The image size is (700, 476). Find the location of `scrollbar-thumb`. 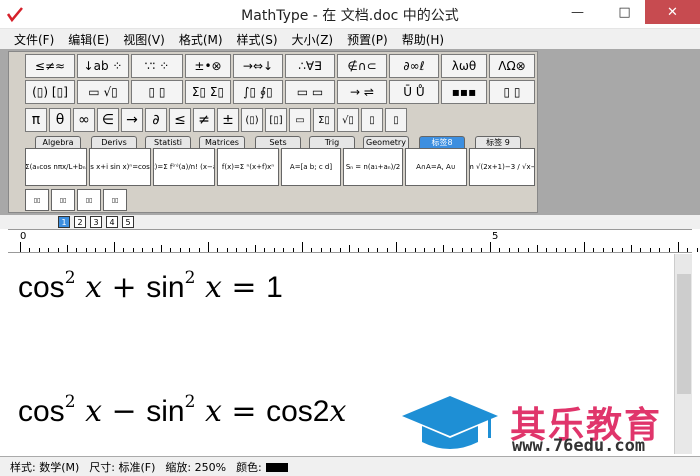

scrollbar-thumb is located at coordinates (684, 334).